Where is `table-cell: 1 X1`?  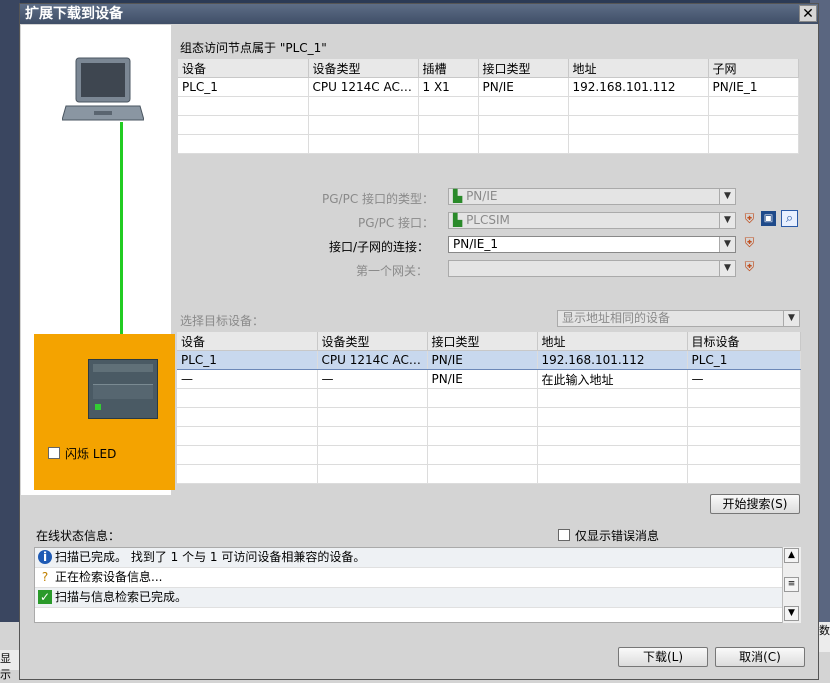 table-cell: 1 X1 is located at coordinates (448, 87).